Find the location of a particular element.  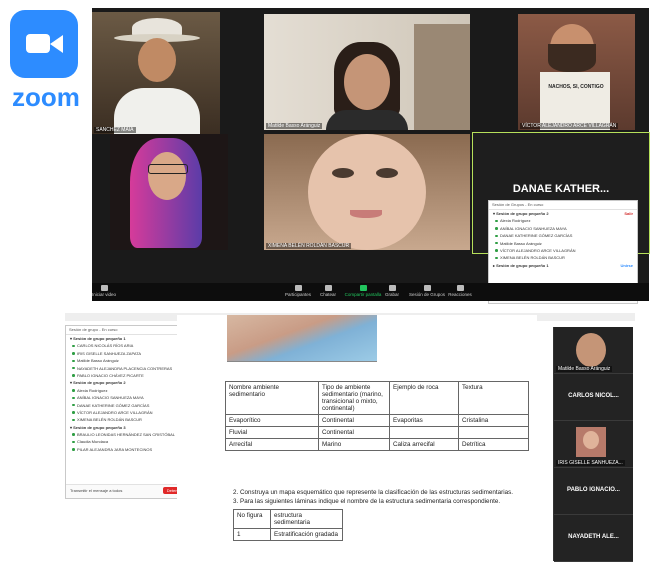

table-cell: Detrítica is located at coordinates (493, 444).